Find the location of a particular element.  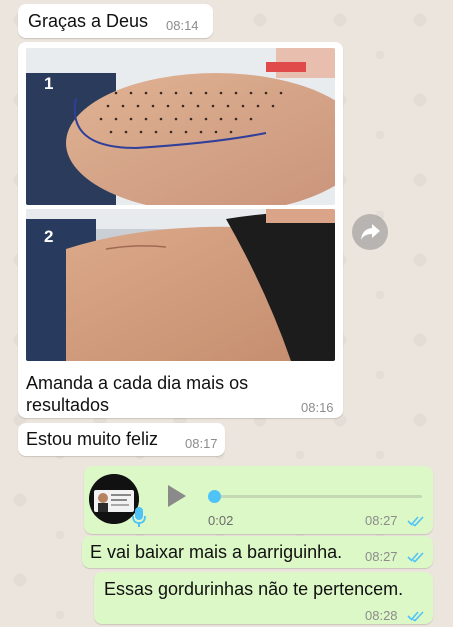

message-time: 08:14 is located at coordinates (182, 25).